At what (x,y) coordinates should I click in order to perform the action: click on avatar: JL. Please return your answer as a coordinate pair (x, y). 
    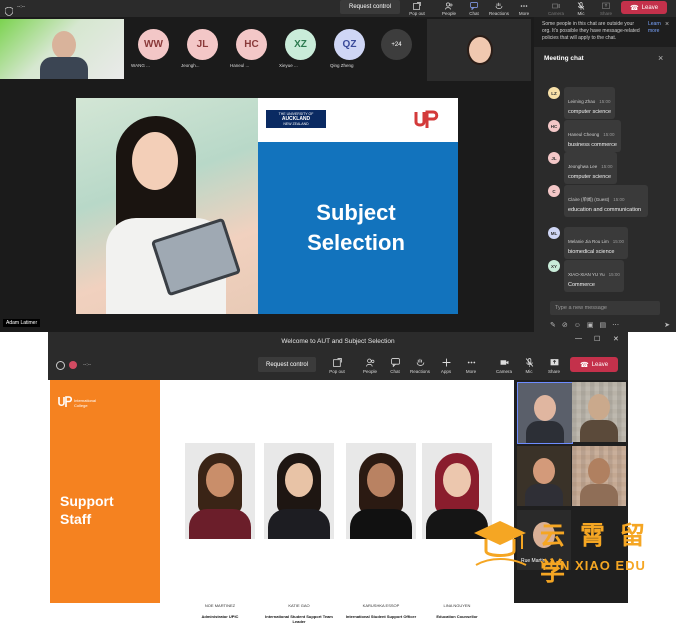
    Looking at the image, I should click on (554, 158).